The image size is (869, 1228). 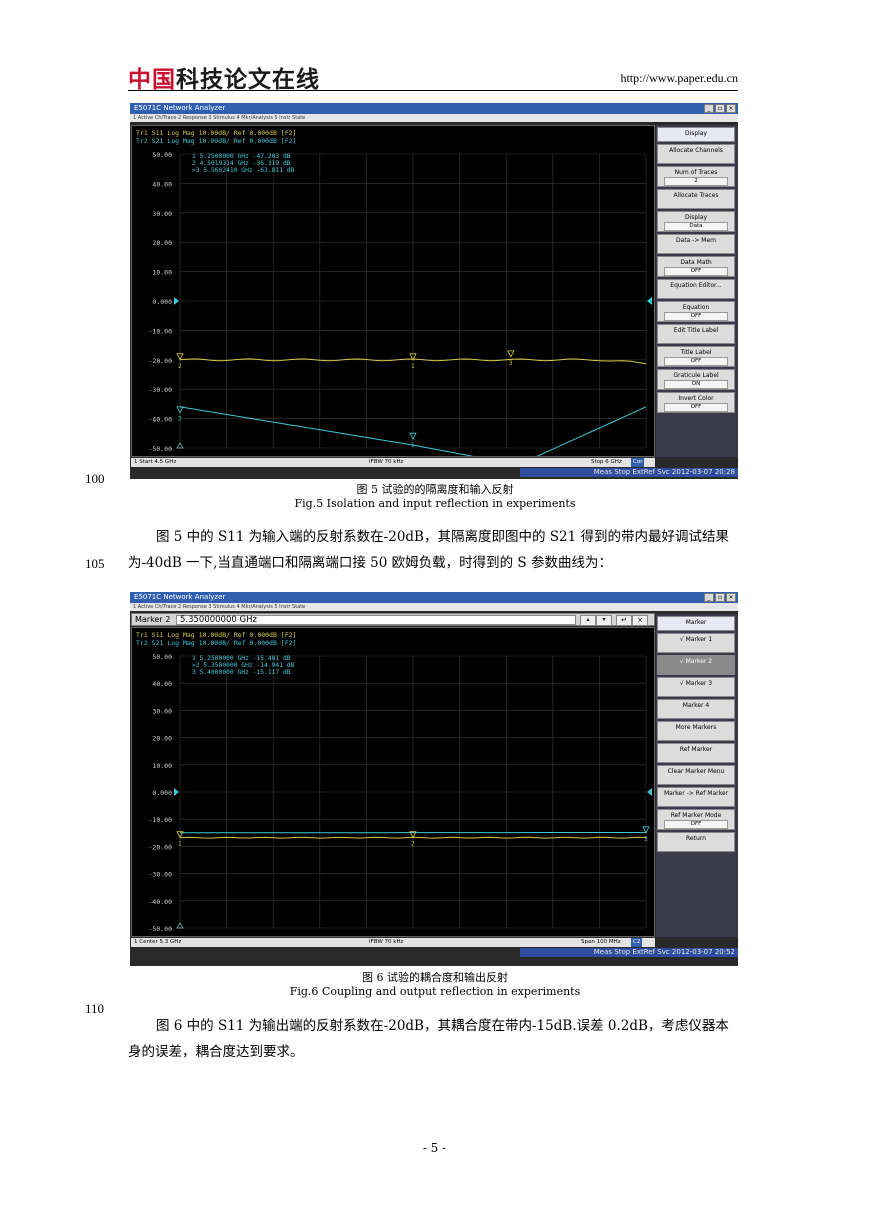 I want to click on marker-readout: 1 5.2500000 GHz -15.481 dB, so click(x=241, y=658).